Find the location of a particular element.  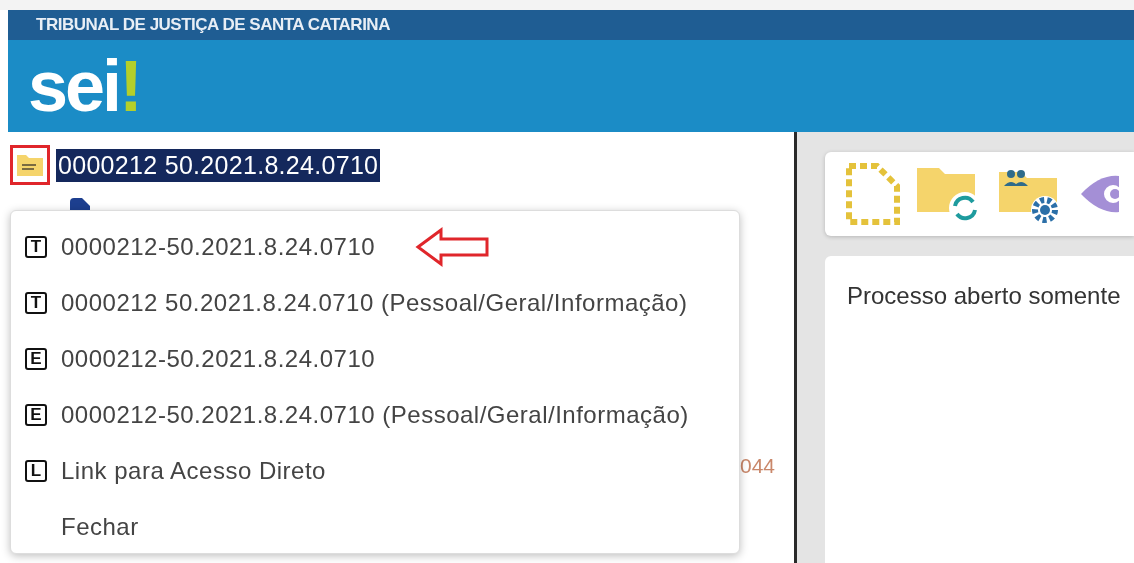

folder-button is located at coordinates (30, 165).